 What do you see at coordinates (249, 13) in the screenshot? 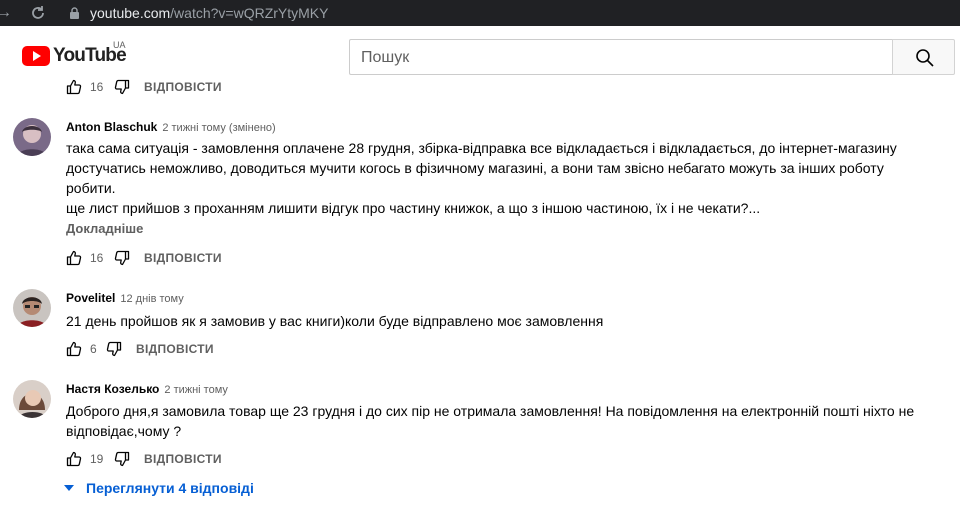
I see `url-path: /watch?v=wQRZrYtyMKY` at bounding box center [249, 13].